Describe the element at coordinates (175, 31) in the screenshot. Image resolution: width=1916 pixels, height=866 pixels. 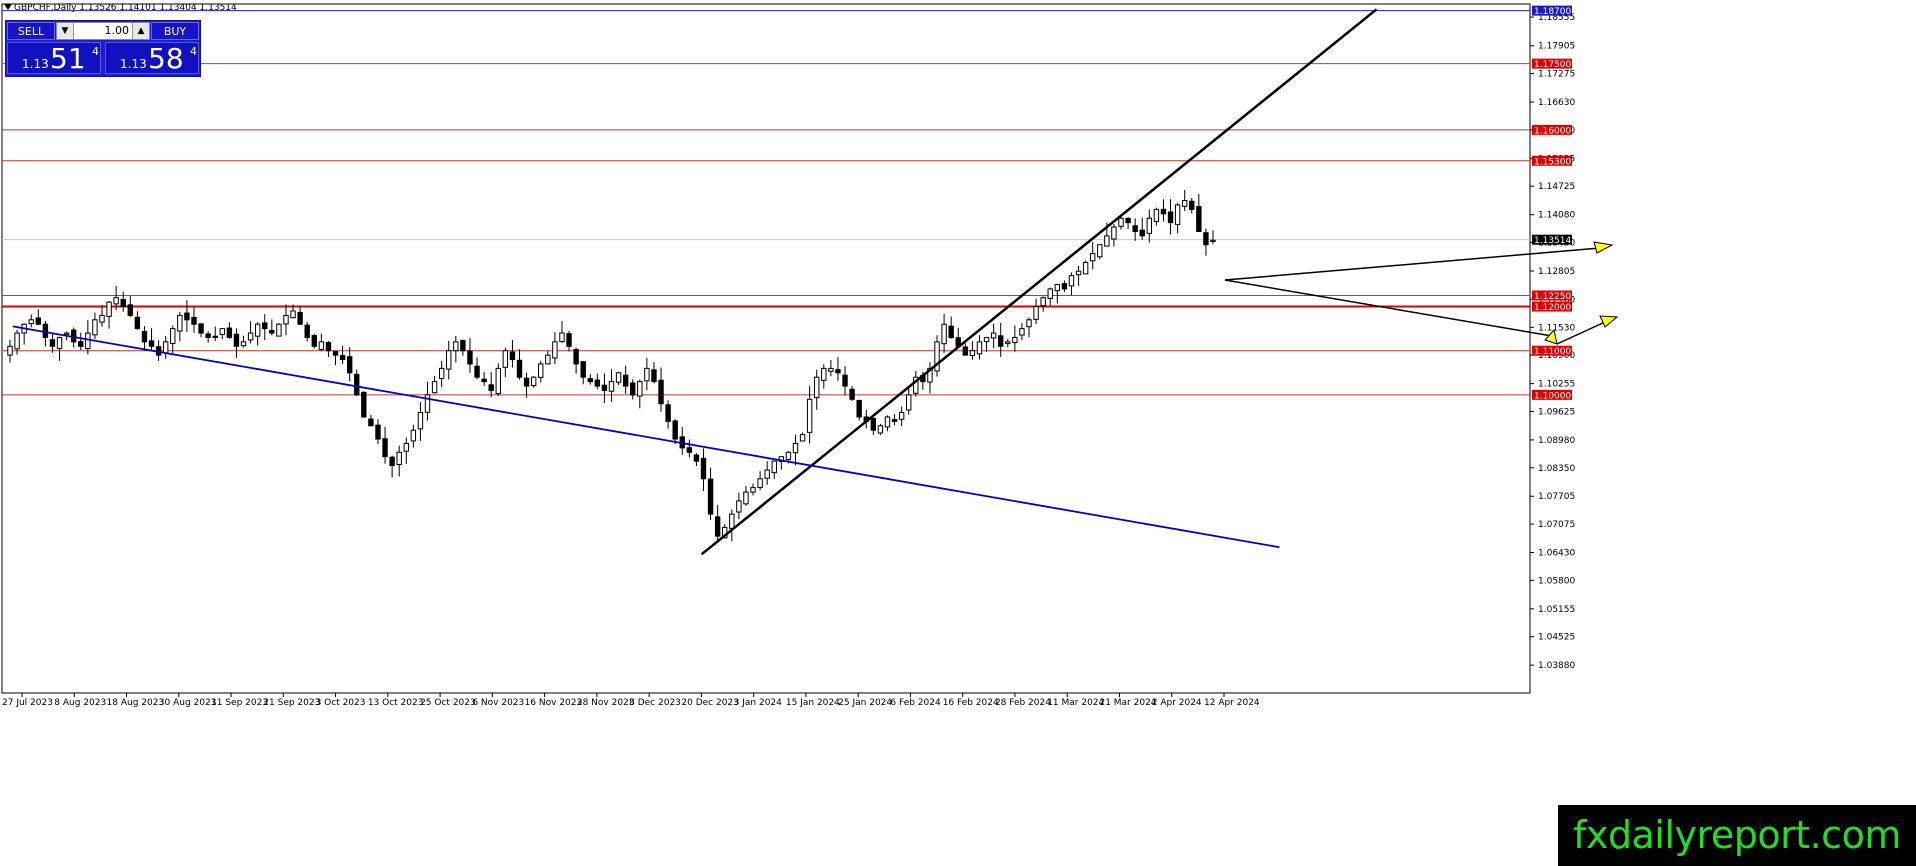
I see `buy-button: BUY` at that location.